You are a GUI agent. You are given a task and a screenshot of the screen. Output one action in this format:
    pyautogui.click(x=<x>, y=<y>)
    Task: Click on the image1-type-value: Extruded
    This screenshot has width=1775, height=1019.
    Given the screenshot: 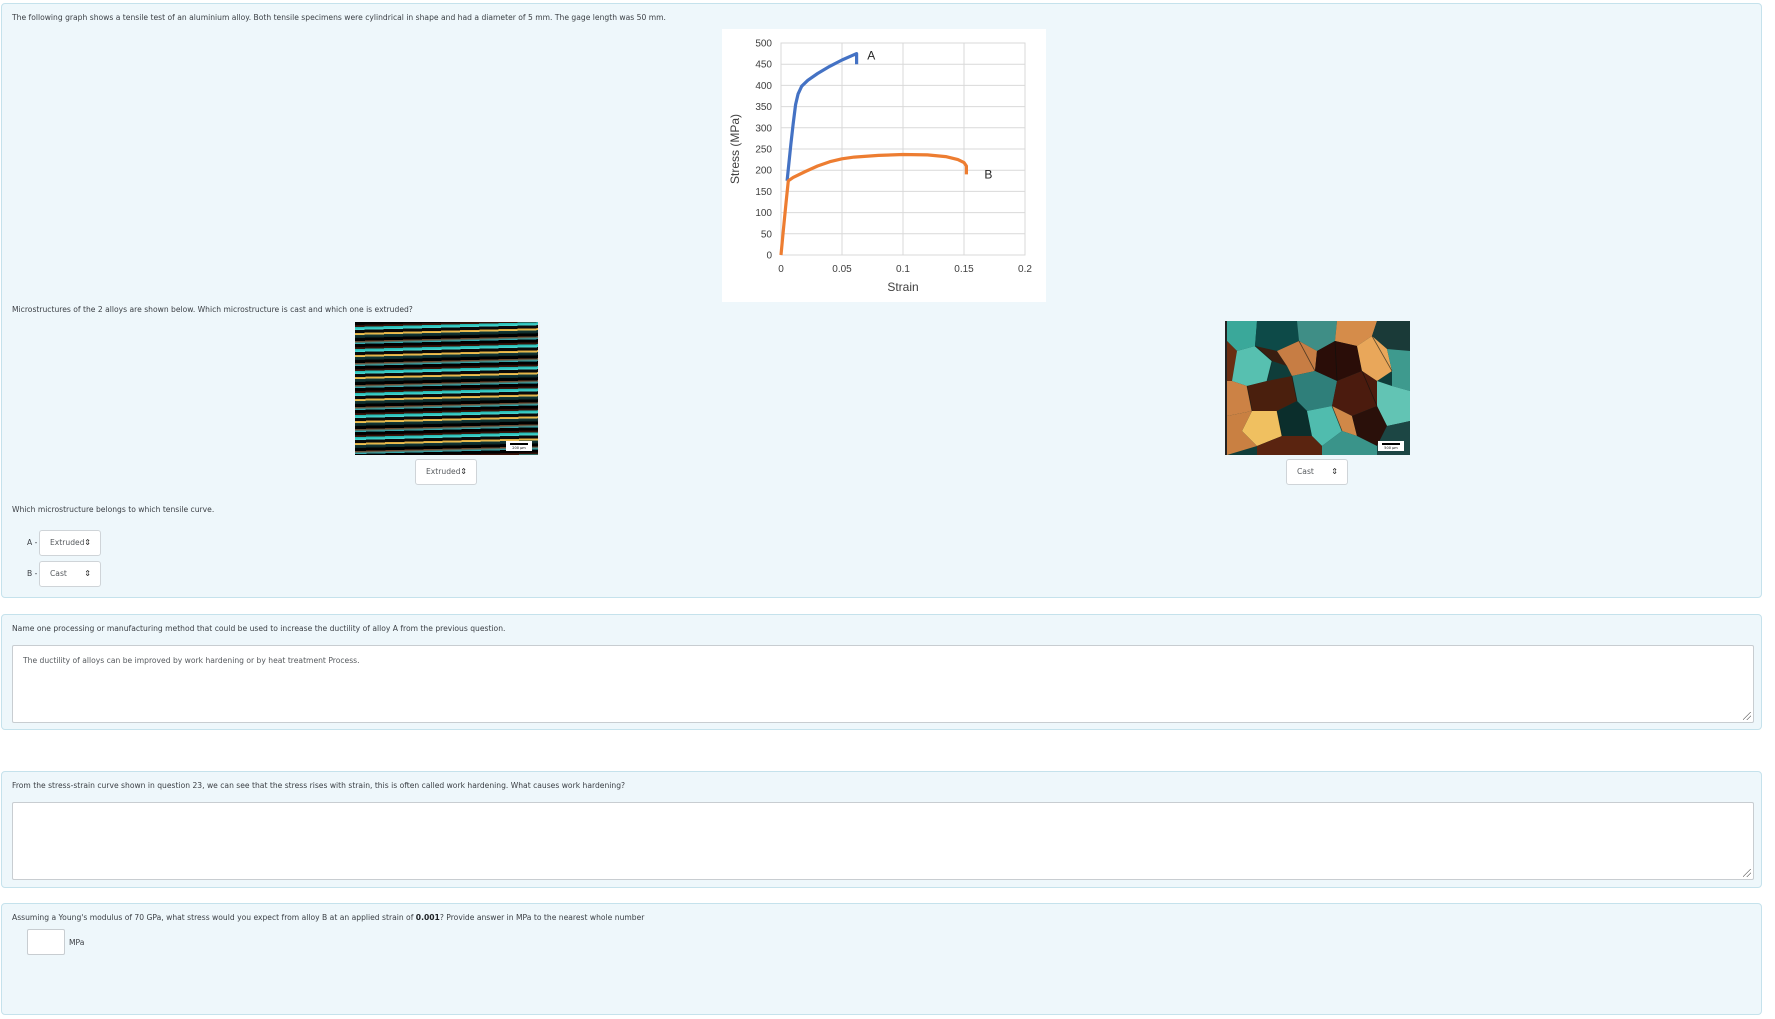 What is the action you would take?
    pyautogui.click(x=443, y=471)
    